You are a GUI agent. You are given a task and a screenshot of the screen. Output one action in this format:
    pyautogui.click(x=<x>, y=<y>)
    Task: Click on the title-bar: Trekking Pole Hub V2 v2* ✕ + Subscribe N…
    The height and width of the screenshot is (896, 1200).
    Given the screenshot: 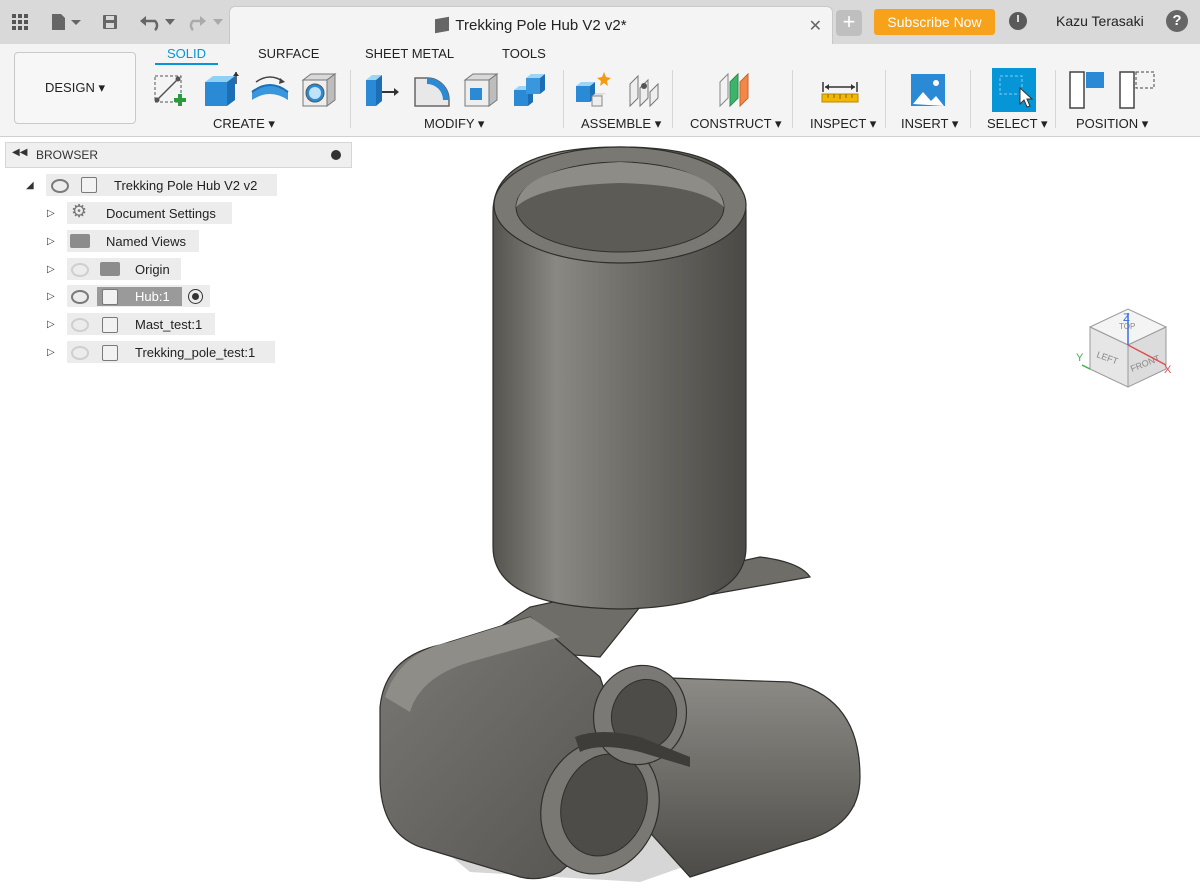 What is the action you would take?
    pyautogui.click(x=600, y=22)
    